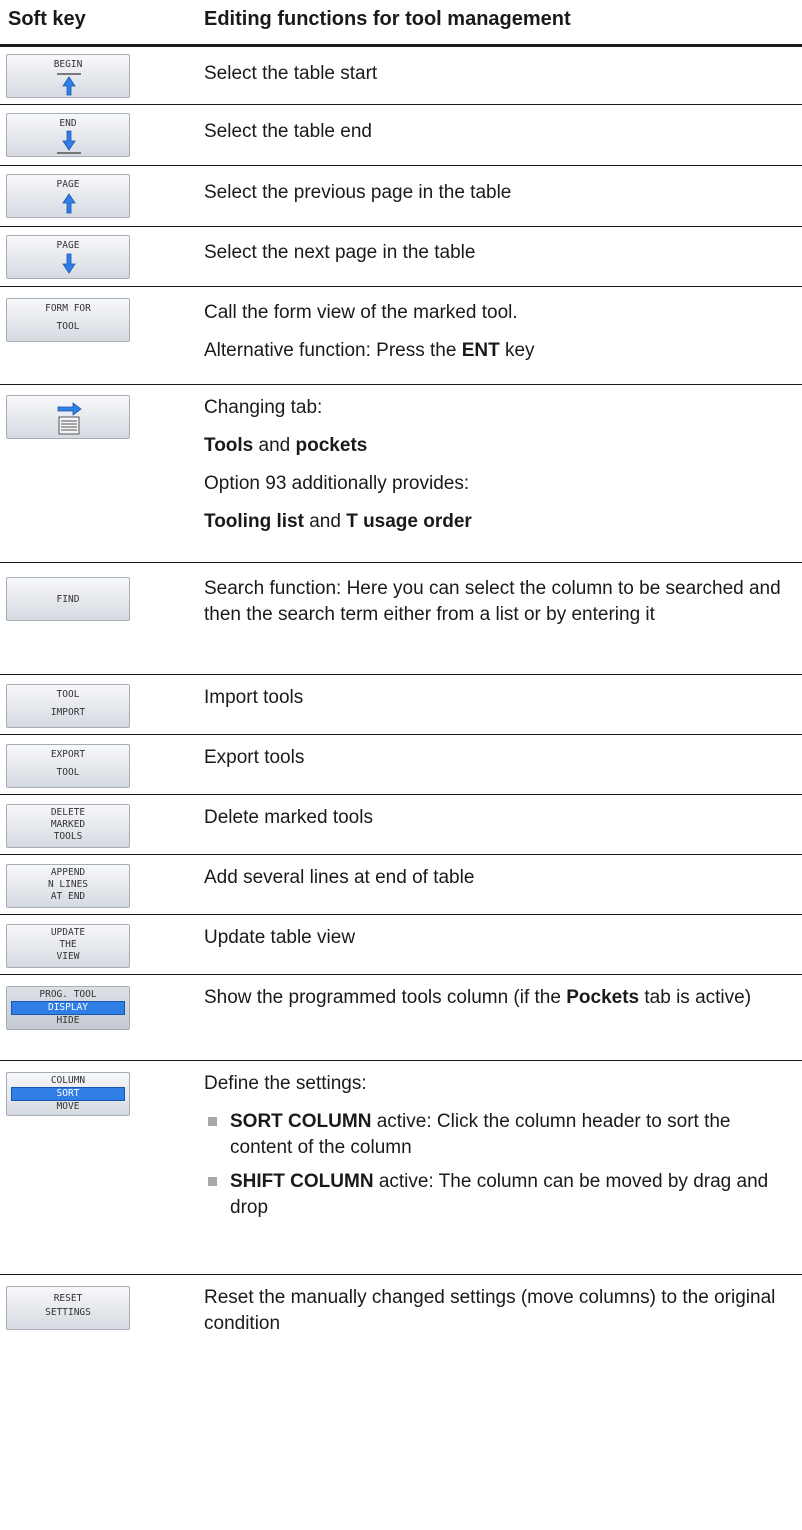  What do you see at coordinates (47, 19) in the screenshot?
I see `column-header-soft-key: Soft key` at bounding box center [47, 19].